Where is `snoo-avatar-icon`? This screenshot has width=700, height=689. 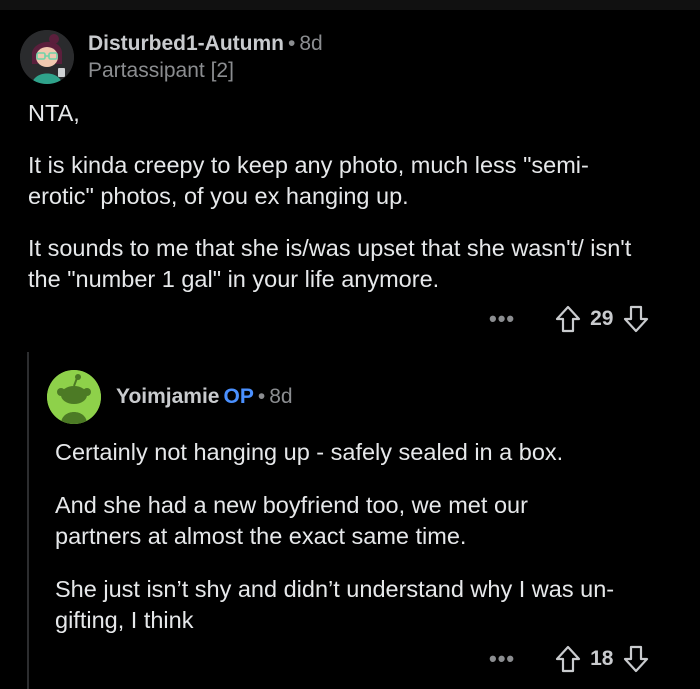
snoo-avatar-icon is located at coordinates (74, 397).